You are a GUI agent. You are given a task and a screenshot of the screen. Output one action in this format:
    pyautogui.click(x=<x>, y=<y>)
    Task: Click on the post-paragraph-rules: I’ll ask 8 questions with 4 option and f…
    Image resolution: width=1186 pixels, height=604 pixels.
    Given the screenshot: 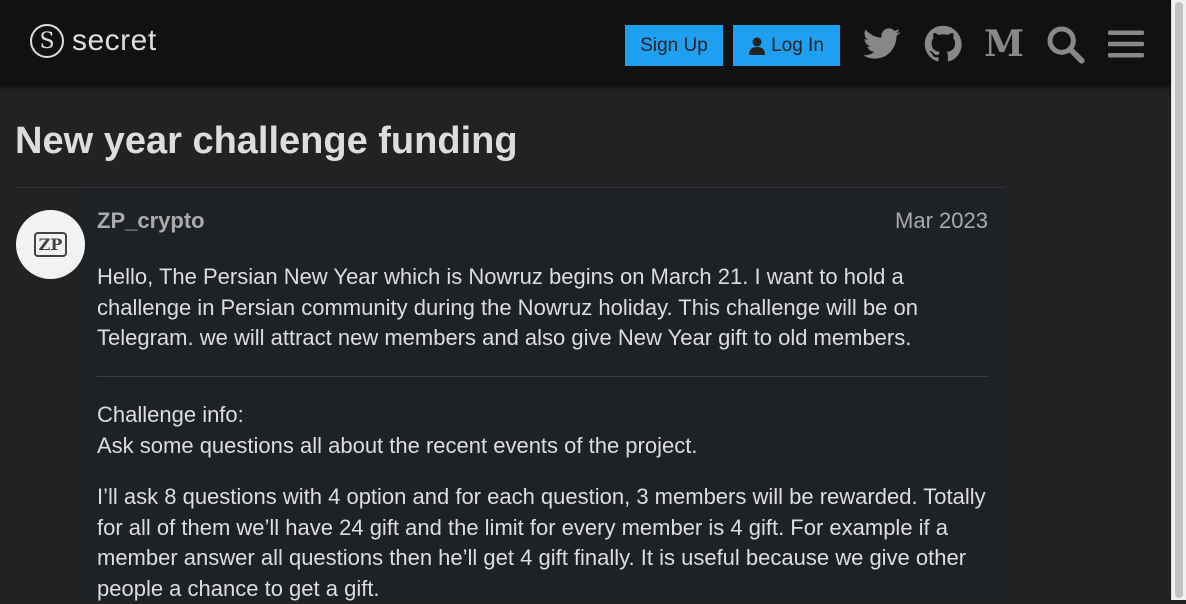 What is the action you would take?
    pyautogui.click(x=541, y=542)
    